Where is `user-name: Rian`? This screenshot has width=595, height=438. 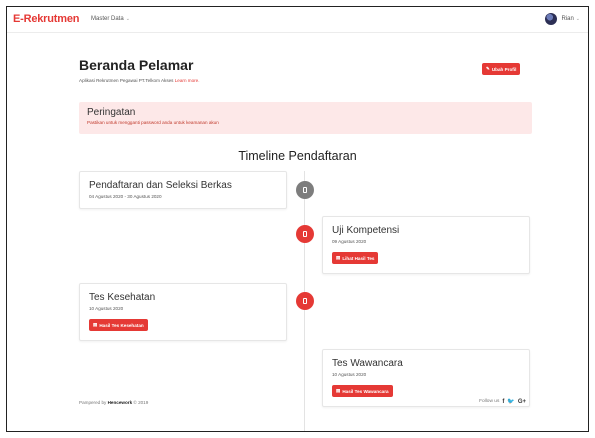
user-name: Rian is located at coordinates (567, 19).